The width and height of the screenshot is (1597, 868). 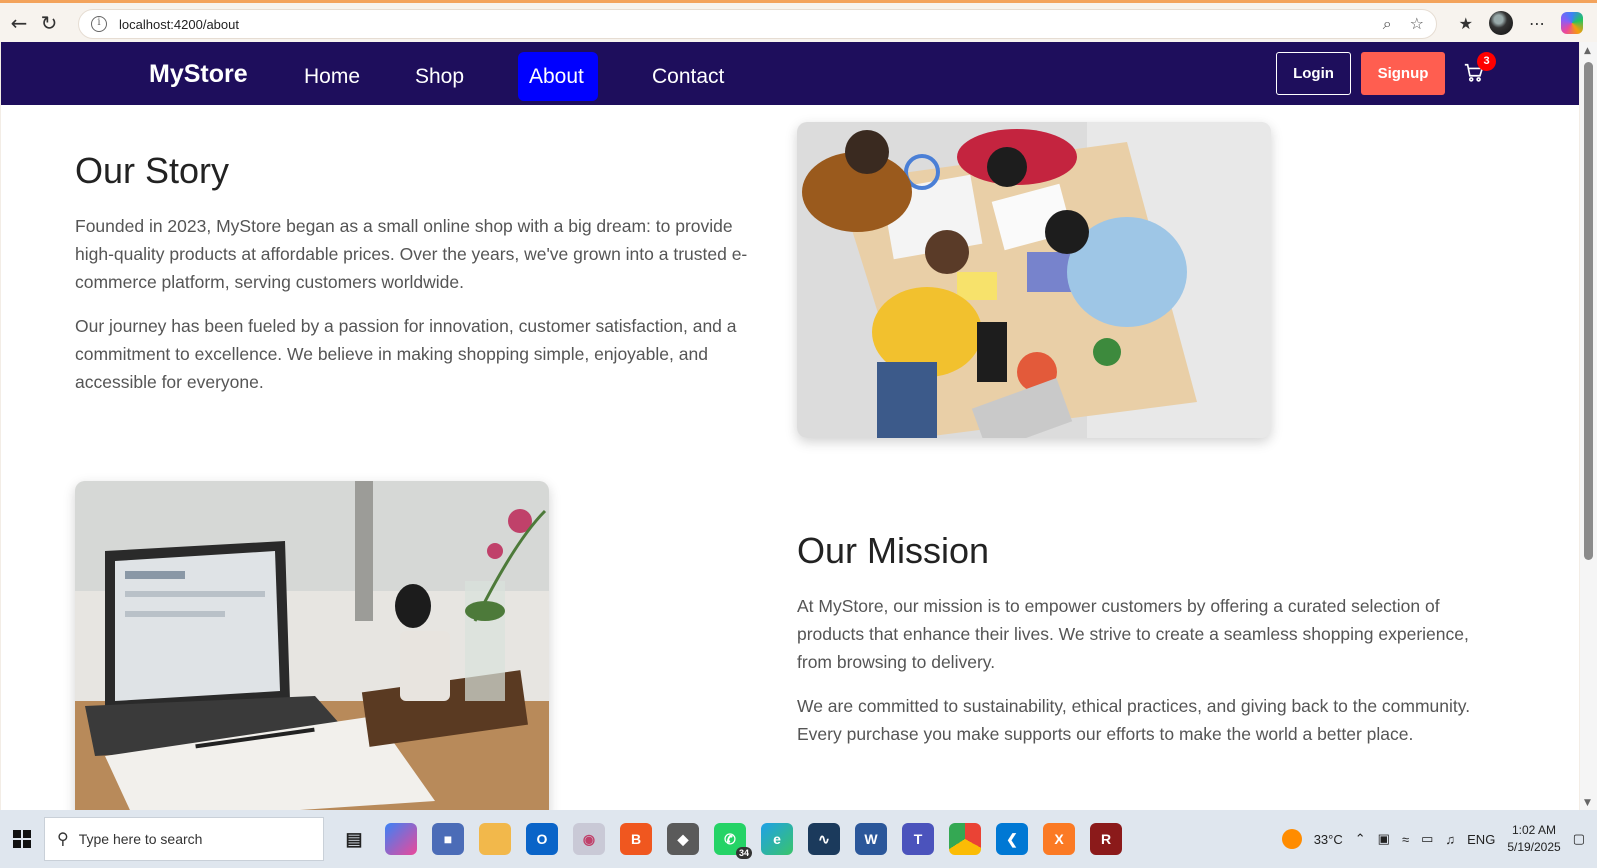 I want to click on paint-icon: ◉, so click(x=589, y=839).